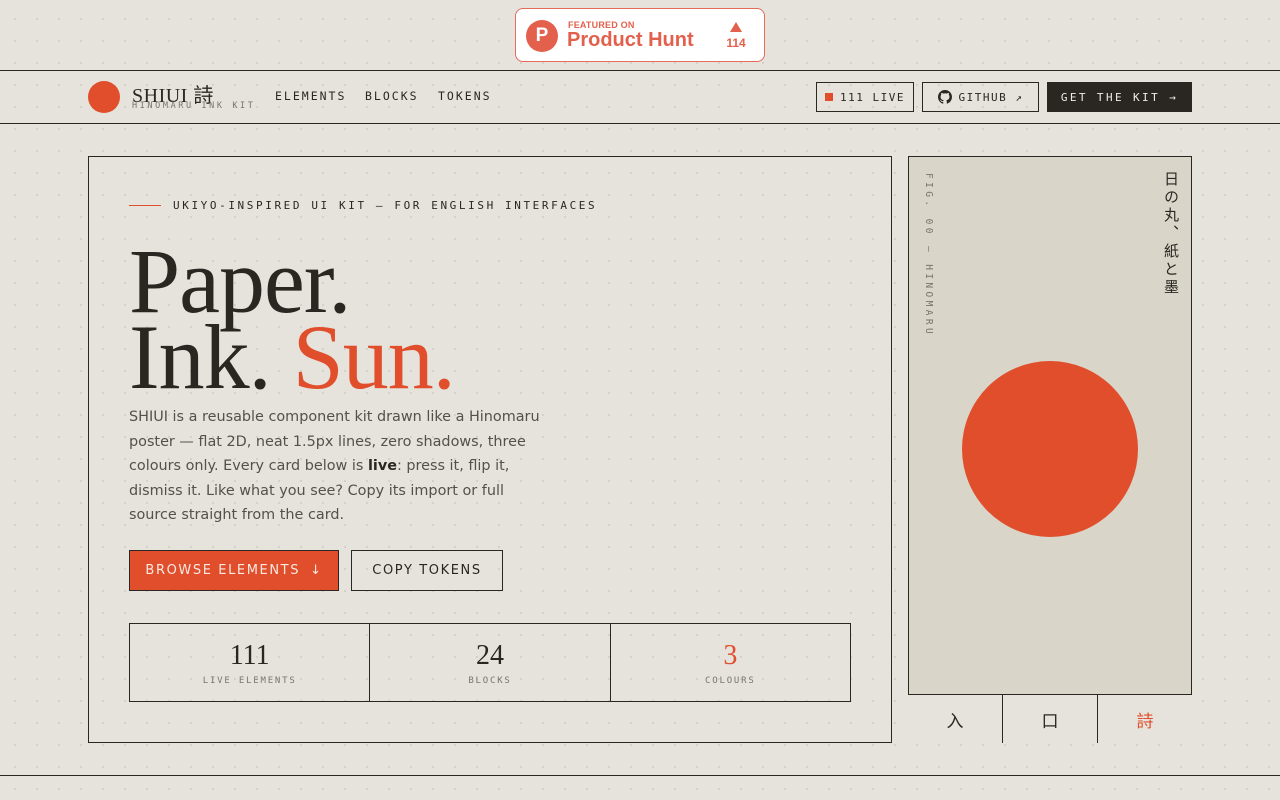  I want to click on stat-live-elements: 111 LIVE ELEMENTS, so click(250, 662).